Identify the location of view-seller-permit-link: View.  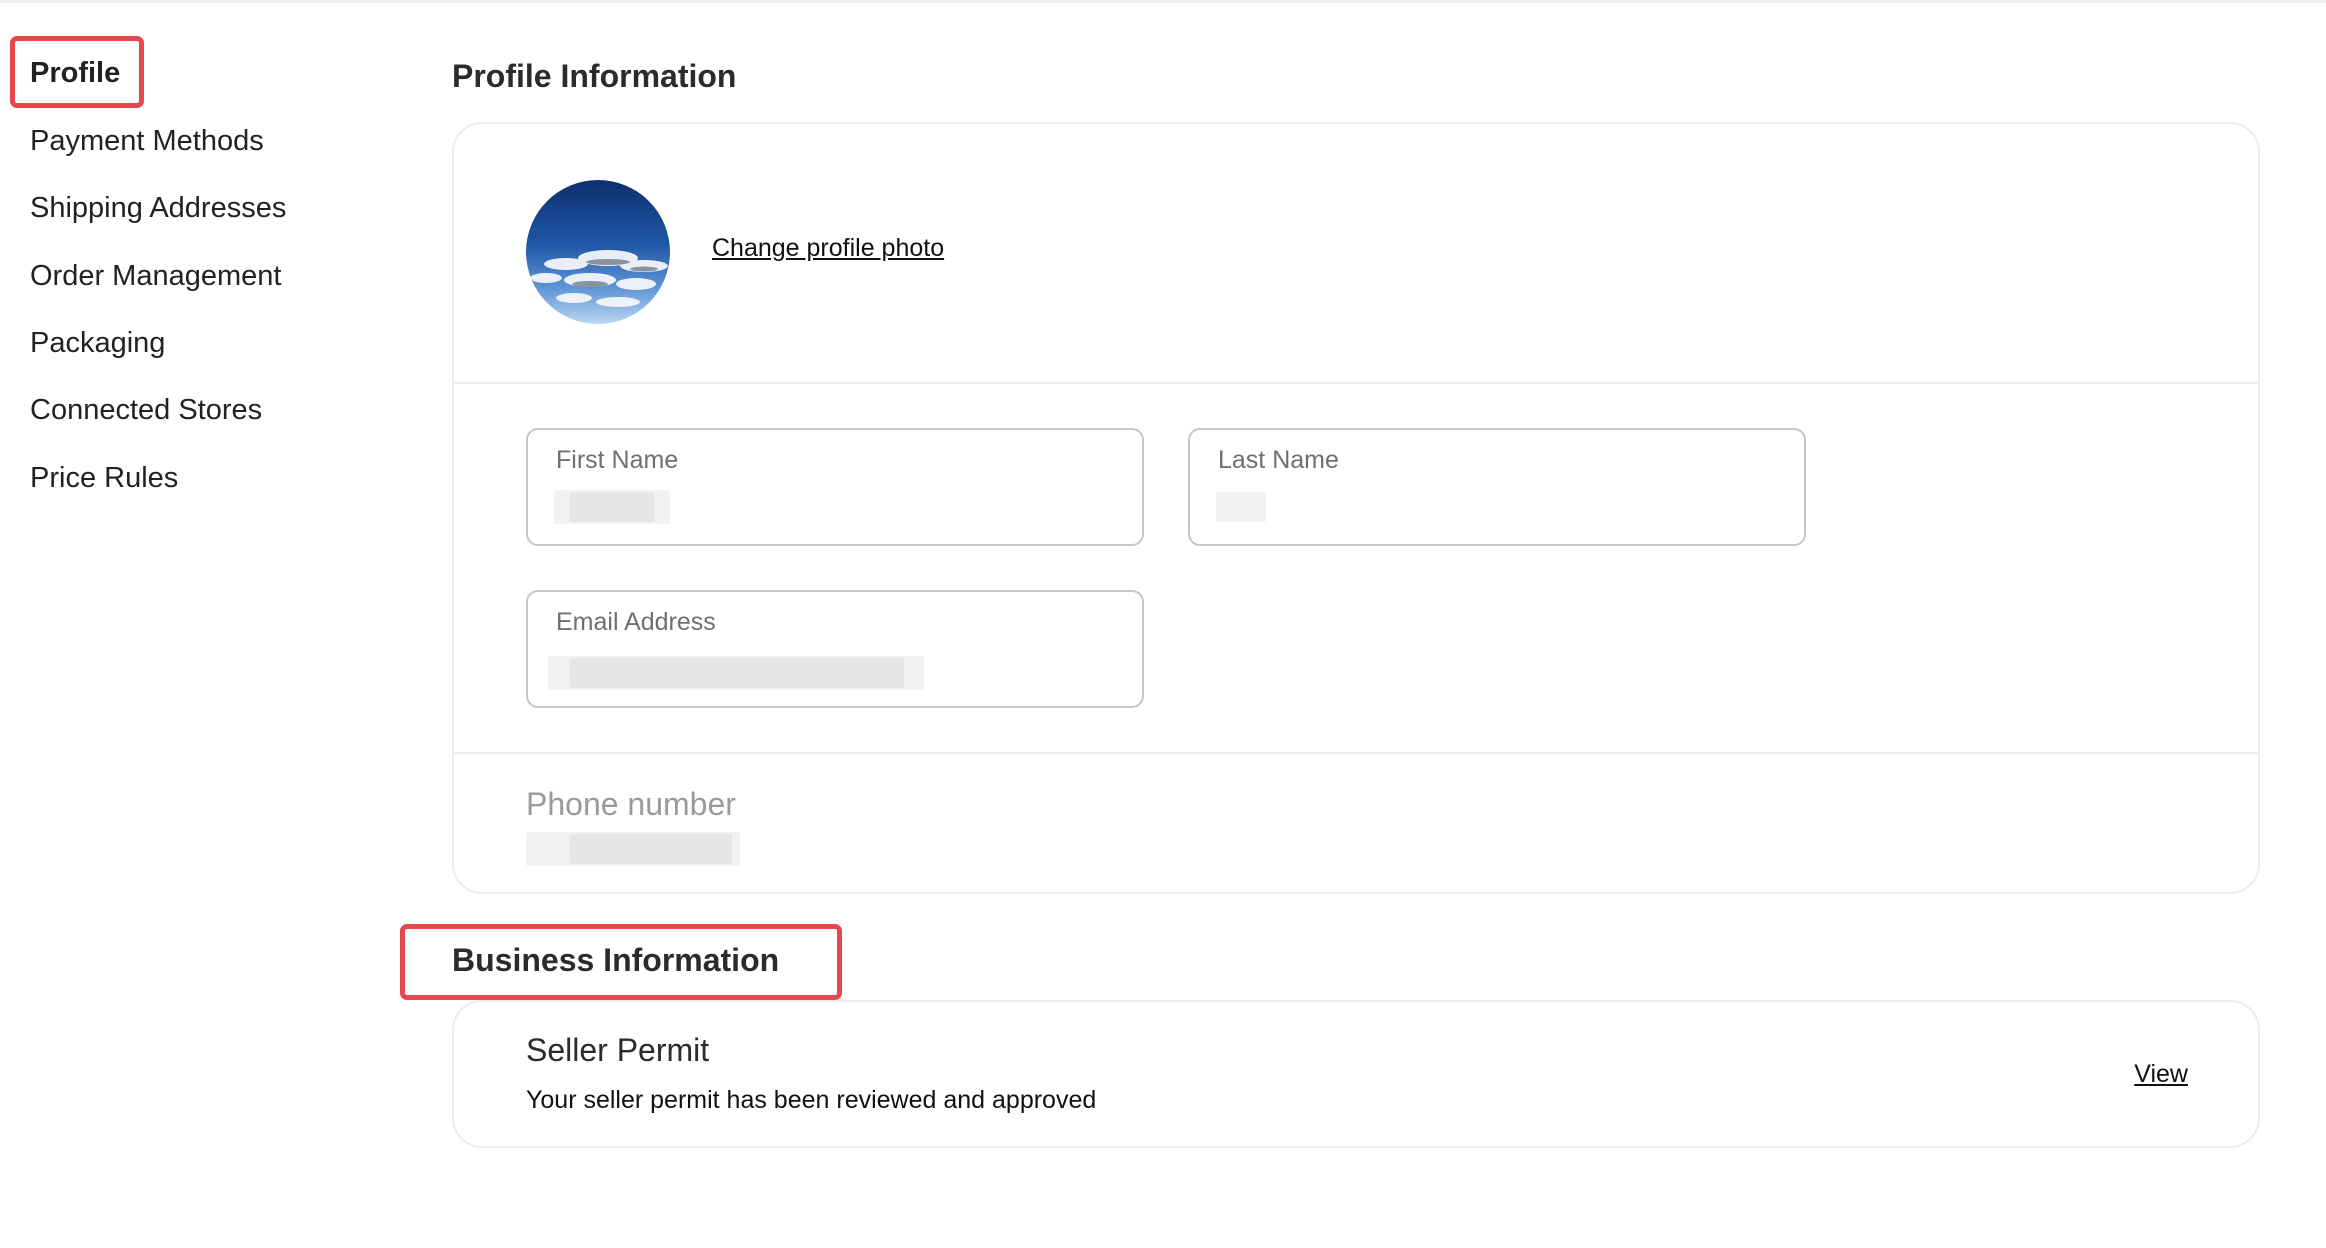
(2161, 1074).